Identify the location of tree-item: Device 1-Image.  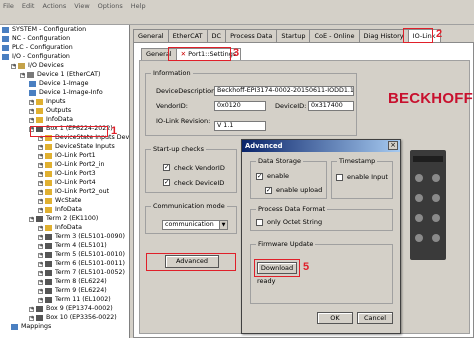
(59, 84).